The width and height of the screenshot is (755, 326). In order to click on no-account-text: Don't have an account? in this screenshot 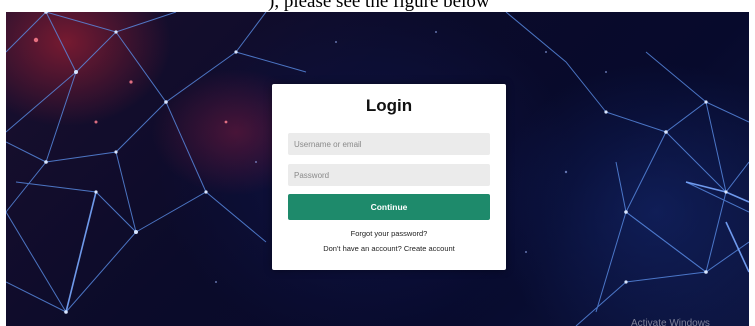, I will do `click(362, 248)`.